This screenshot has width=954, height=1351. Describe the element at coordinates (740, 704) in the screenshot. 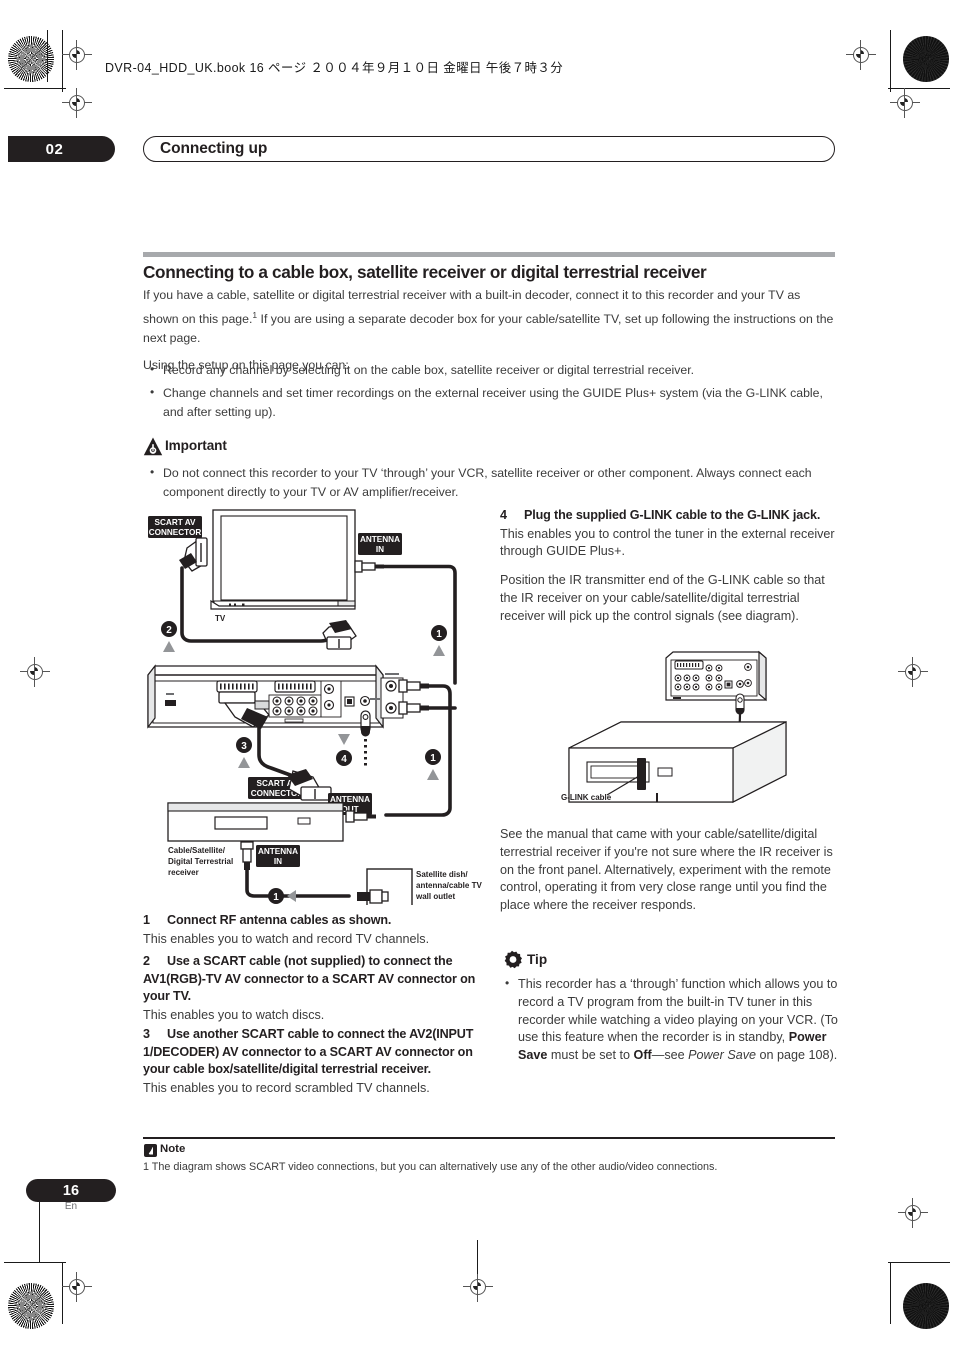

I see `glink-plug` at that location.